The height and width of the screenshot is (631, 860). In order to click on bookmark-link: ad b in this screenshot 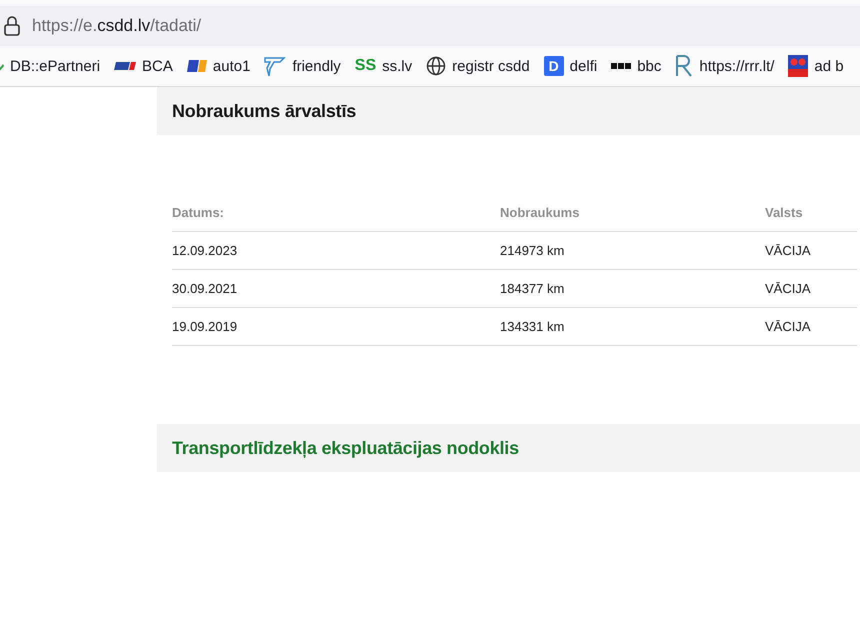, I will do `click(829, 66)`.